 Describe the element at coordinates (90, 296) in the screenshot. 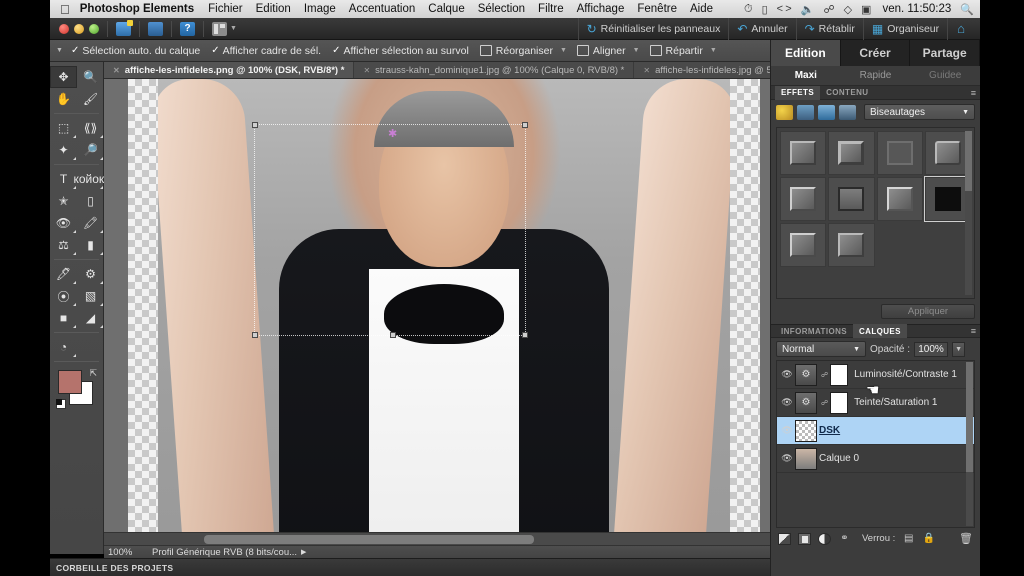

I see `gradient-tool: ▧` at that location.